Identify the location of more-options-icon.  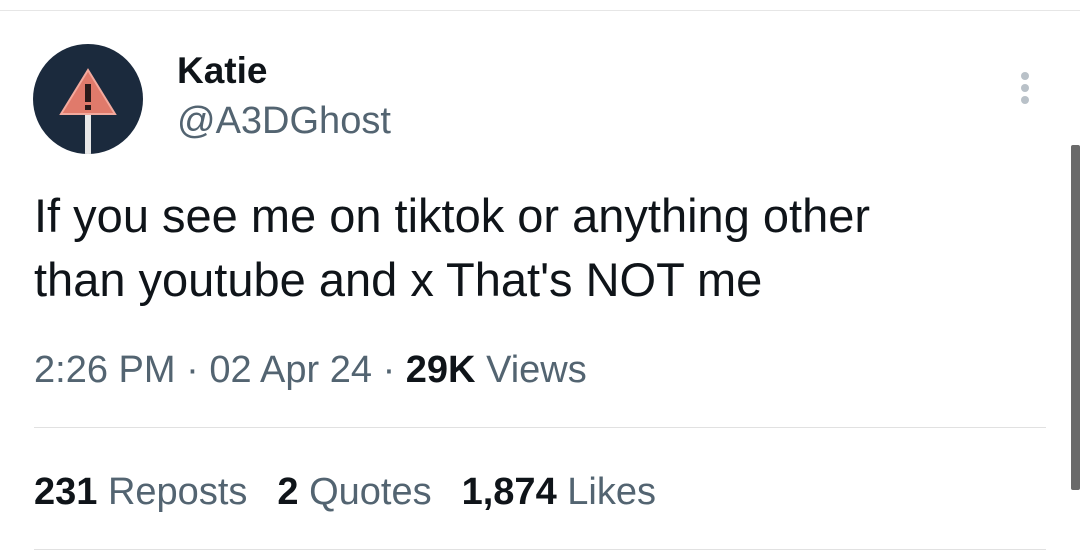
(1025, 90).